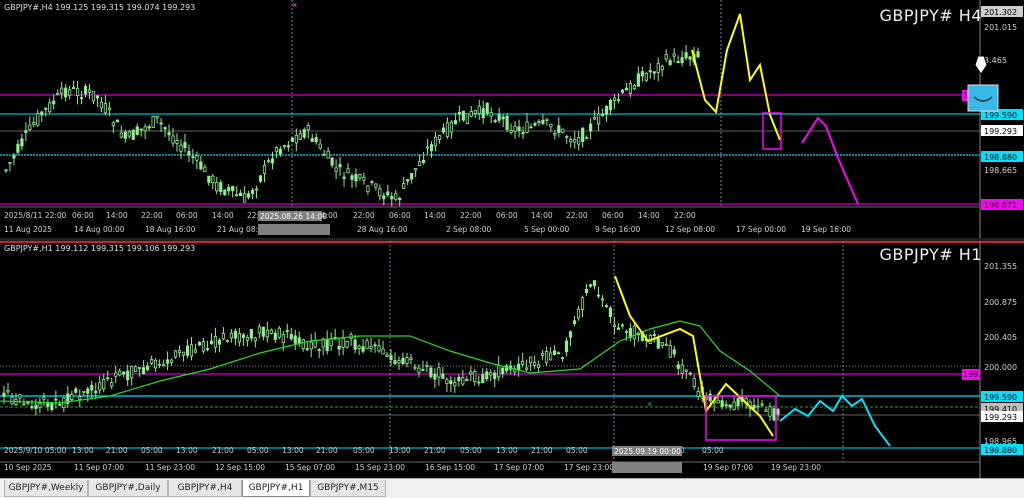 This screenshot has height=498, width=1024. Describe the element at coordinates (205, 488) in the screenshot. I see `tab-h4: GBPJPY#,H4` at that location.